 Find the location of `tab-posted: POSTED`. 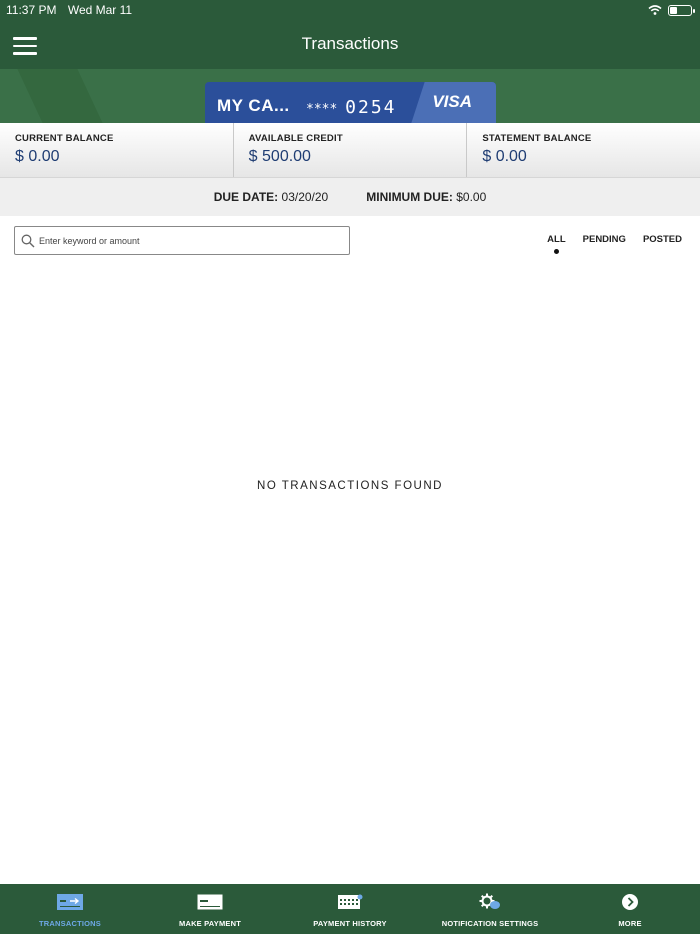

tab-posted: POSTED is located at coordinates (662, 239).